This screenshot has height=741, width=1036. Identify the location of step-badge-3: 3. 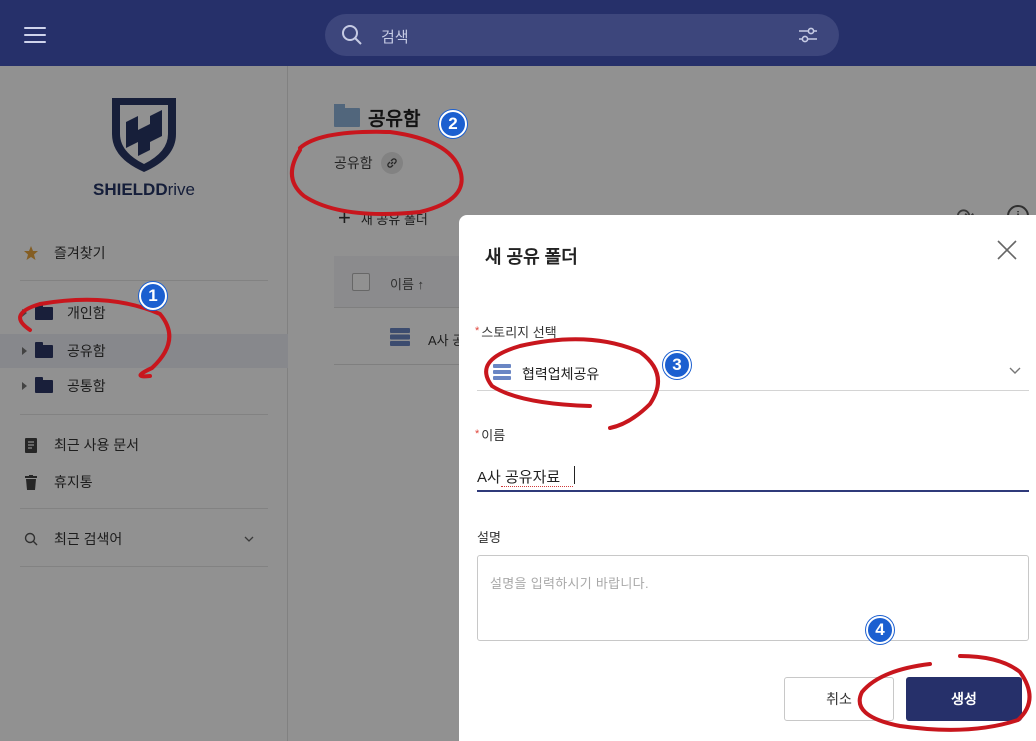
(677, 365).